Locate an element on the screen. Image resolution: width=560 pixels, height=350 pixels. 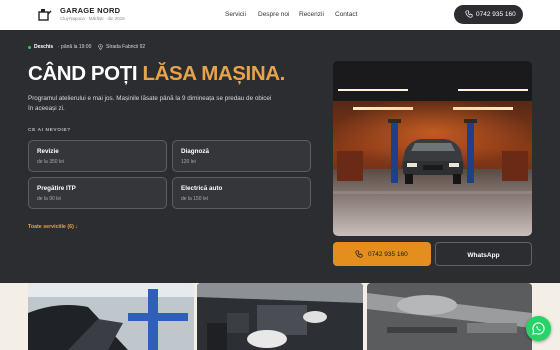
service-title: Revizie is located at coordinates (48, 151).